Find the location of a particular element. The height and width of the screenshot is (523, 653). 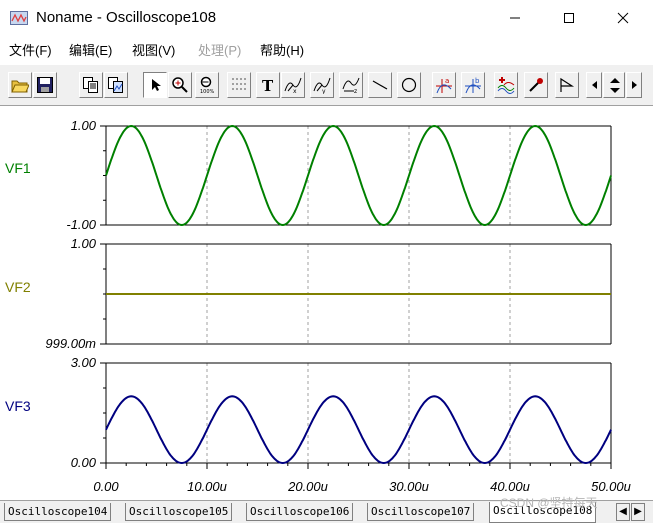

x-tick-label: 0.00 is located at coordinates (106, 486).